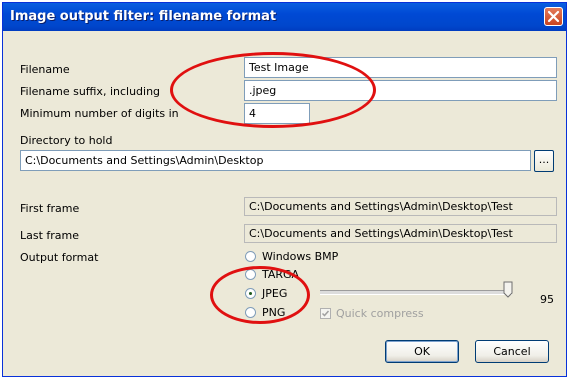 The width and height of the screenshot is (575, 383). What do you see at coordinates (400, 90) in the screenshot?
I see `filename-suffix-field: .jpeg` at bounding box center [400, 90].